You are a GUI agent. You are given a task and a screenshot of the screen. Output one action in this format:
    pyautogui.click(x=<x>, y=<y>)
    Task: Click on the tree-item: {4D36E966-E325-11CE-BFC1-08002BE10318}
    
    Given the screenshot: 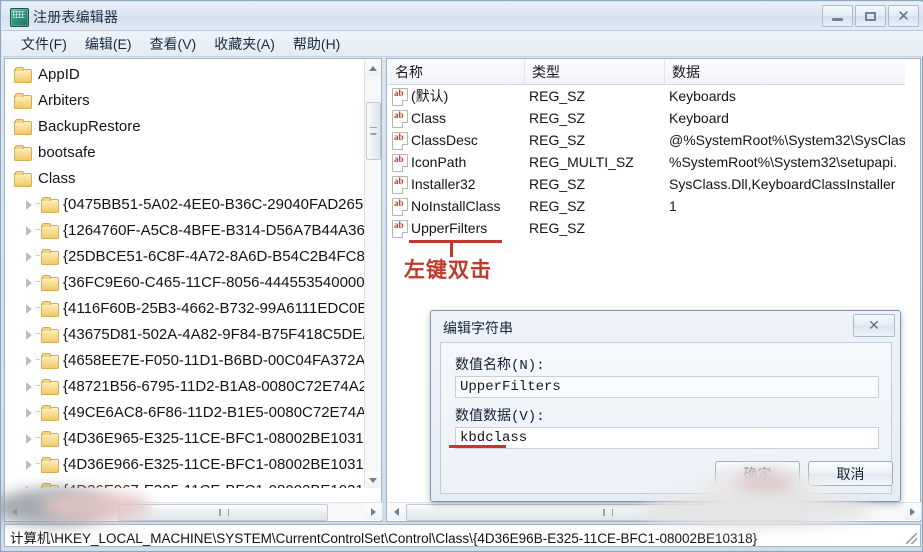 What is the action you would take?
    pyautogui.click(x=185, y=465)
    